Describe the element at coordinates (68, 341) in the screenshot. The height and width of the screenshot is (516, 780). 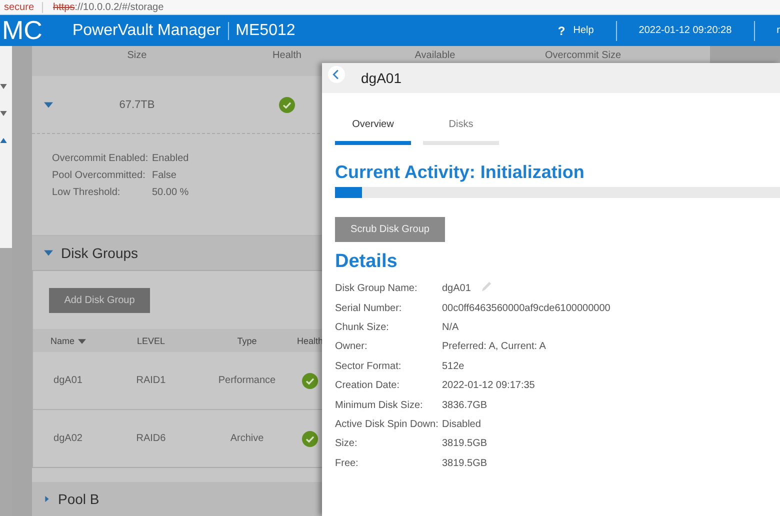
I see `column-header: Name` at that location.